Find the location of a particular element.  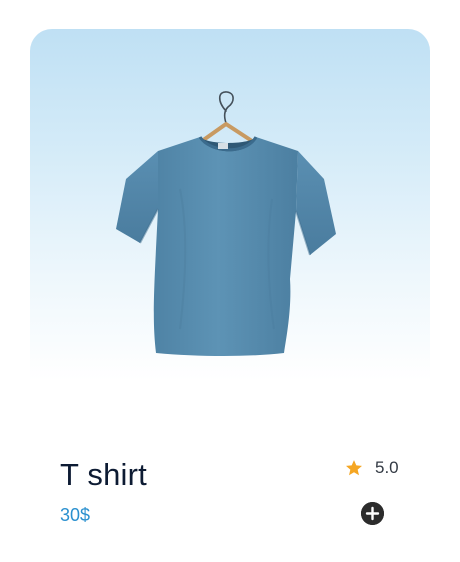

product-rating: 5.0 is located at coordinates (371, 468).